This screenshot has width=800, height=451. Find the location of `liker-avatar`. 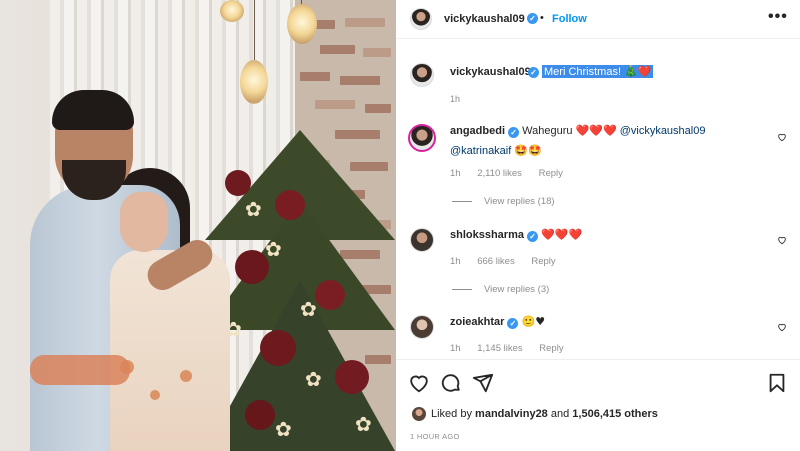

liker-avatar is located at coordinates (419, 414).